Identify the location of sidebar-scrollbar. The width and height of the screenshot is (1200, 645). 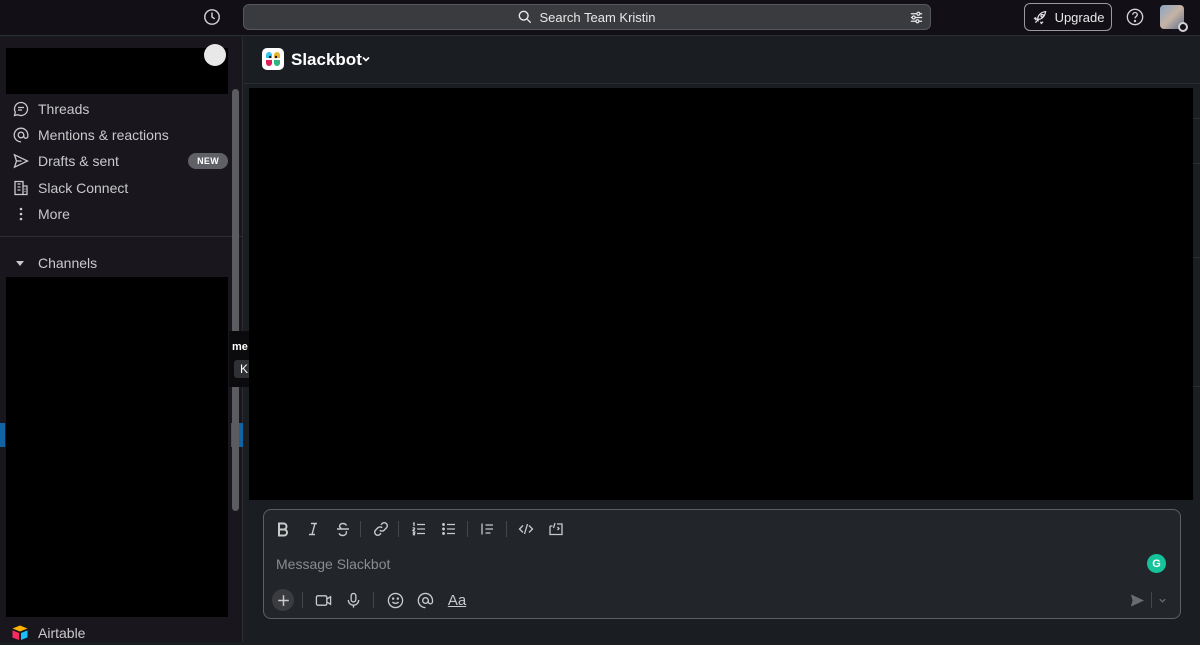
(235, 300).